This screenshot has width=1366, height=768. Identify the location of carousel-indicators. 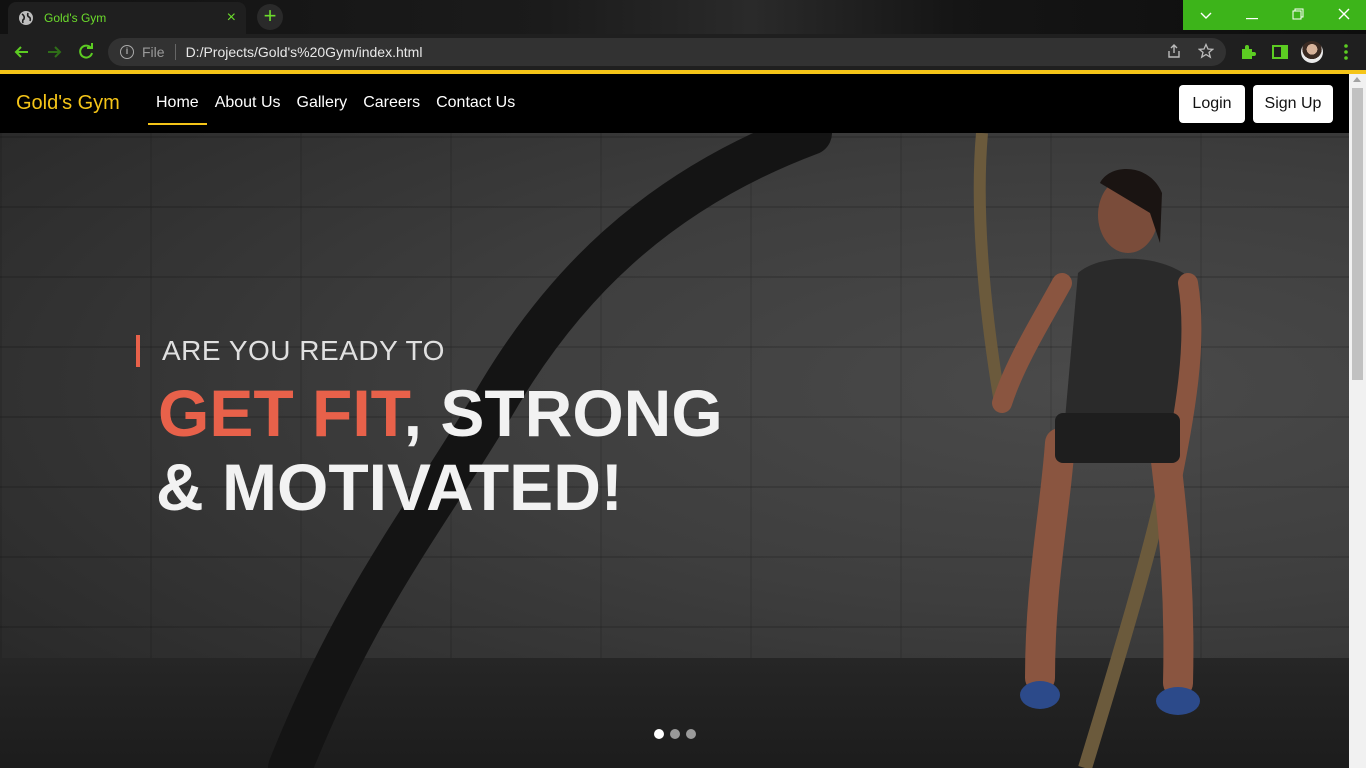
(675, 734).